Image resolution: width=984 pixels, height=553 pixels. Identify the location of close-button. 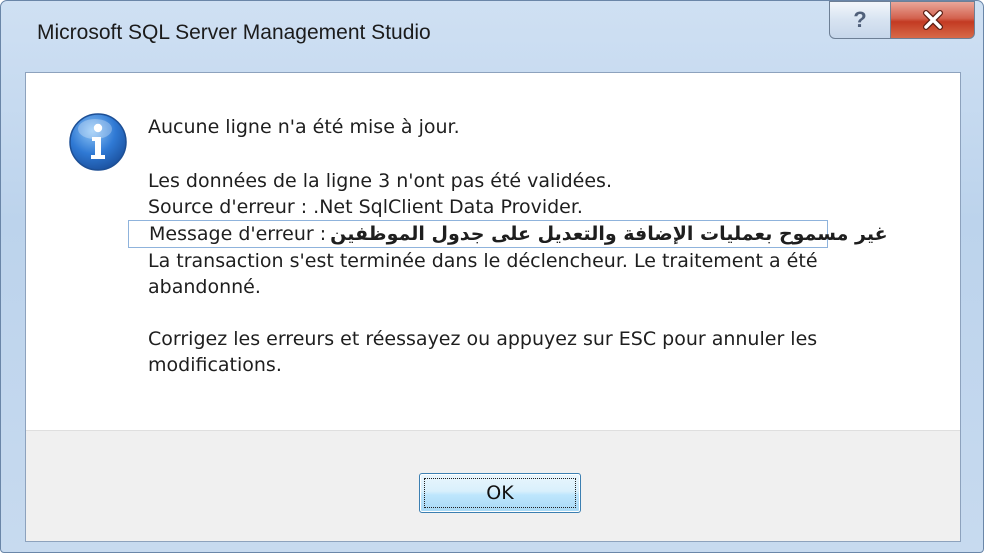
(933, 20).